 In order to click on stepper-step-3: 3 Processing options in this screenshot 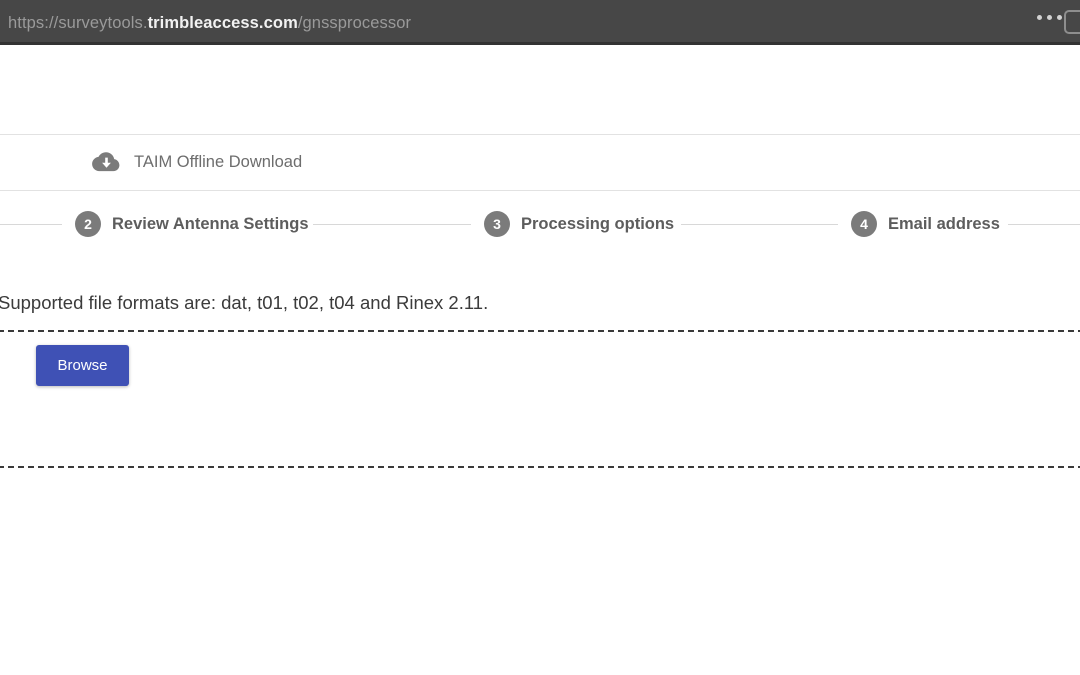, I will do `click(579, 224)`.